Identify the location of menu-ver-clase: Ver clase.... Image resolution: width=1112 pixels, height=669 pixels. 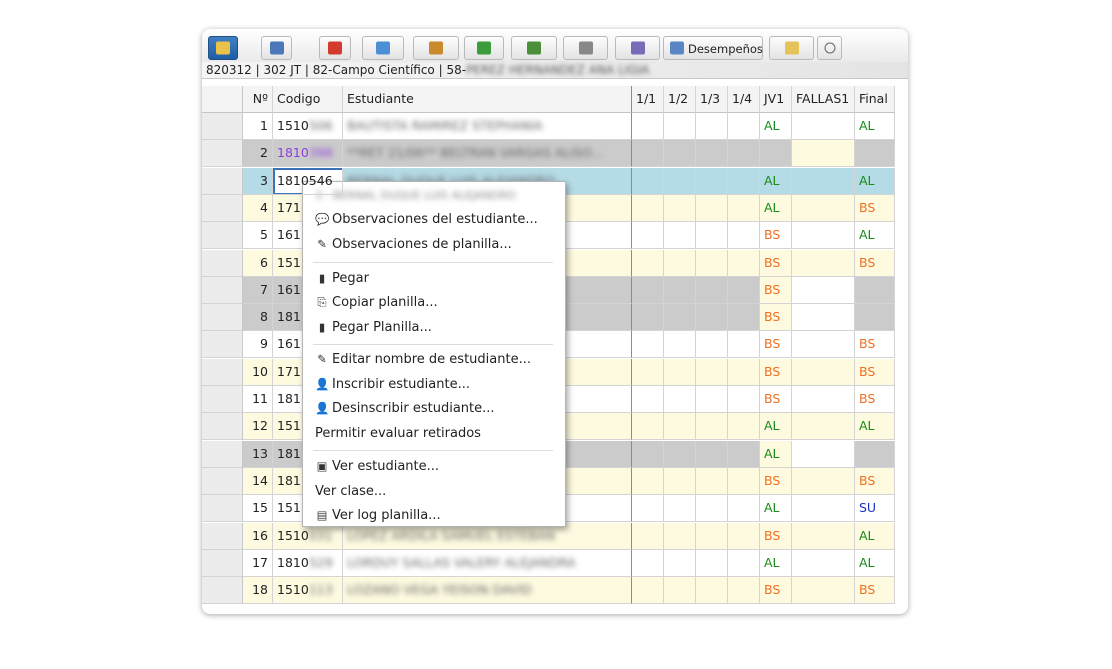
(350, 491).